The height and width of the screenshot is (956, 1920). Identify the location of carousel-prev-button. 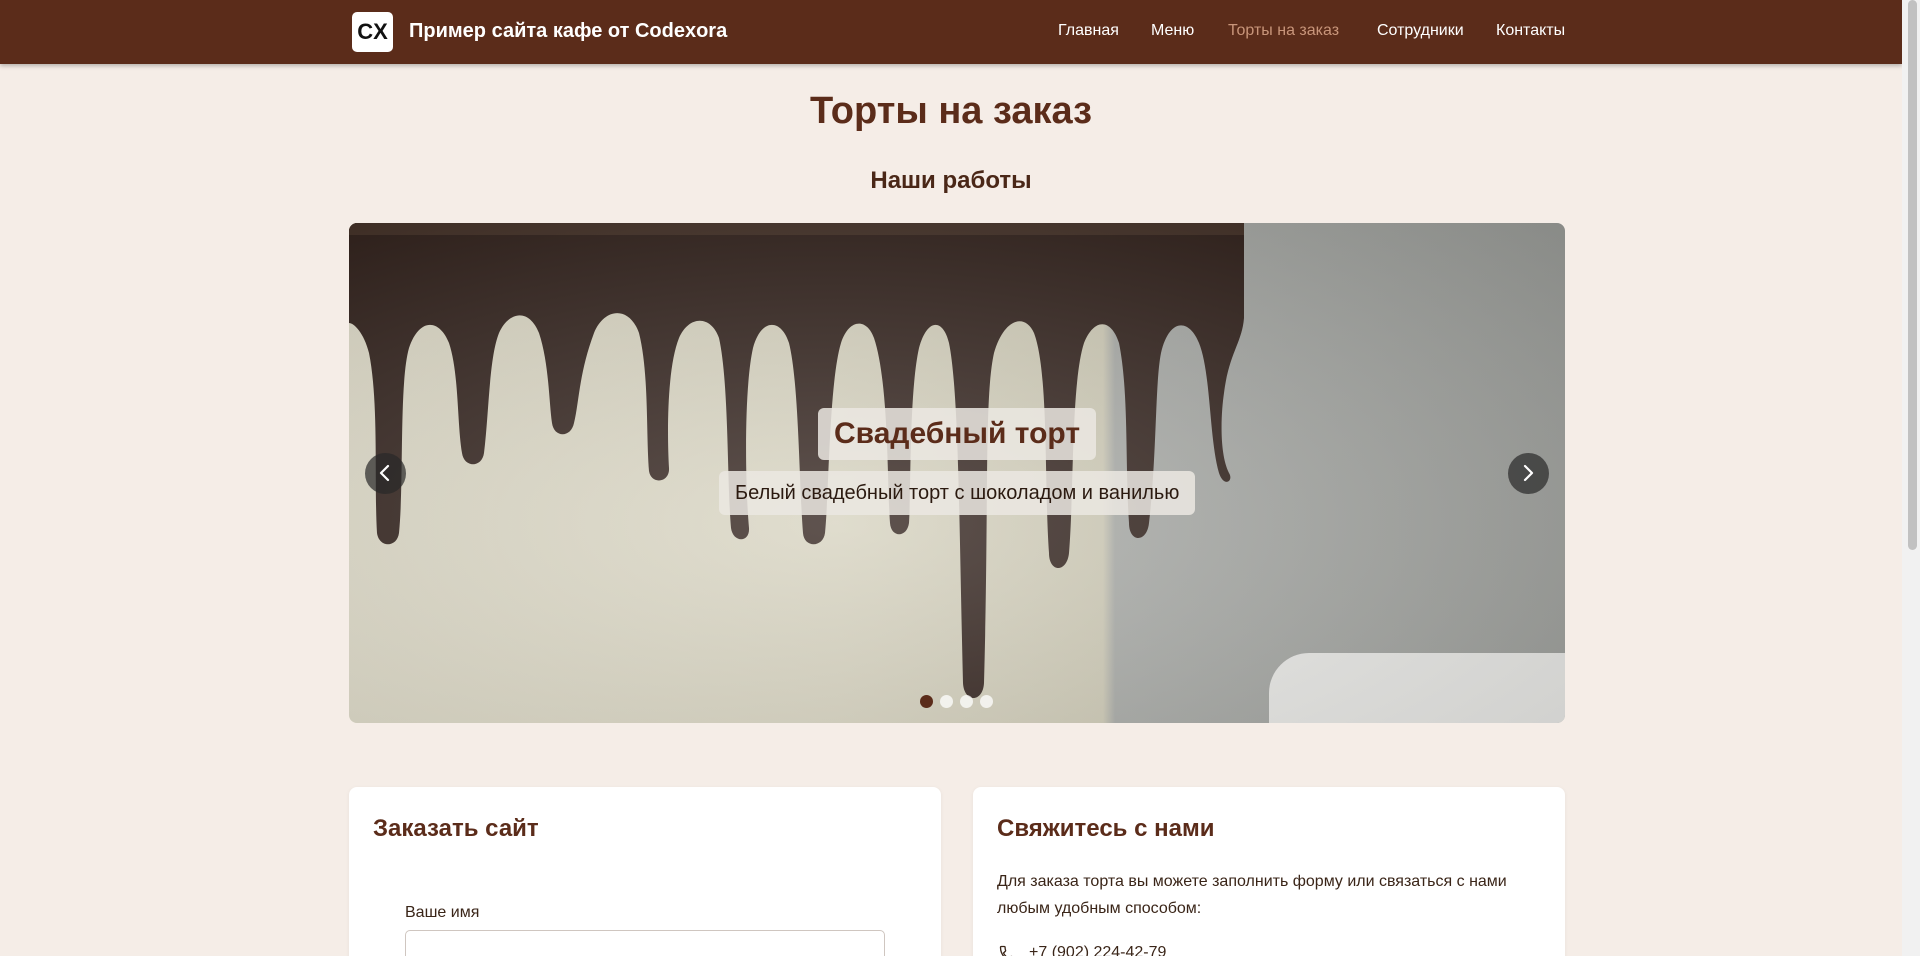
(385, 473).